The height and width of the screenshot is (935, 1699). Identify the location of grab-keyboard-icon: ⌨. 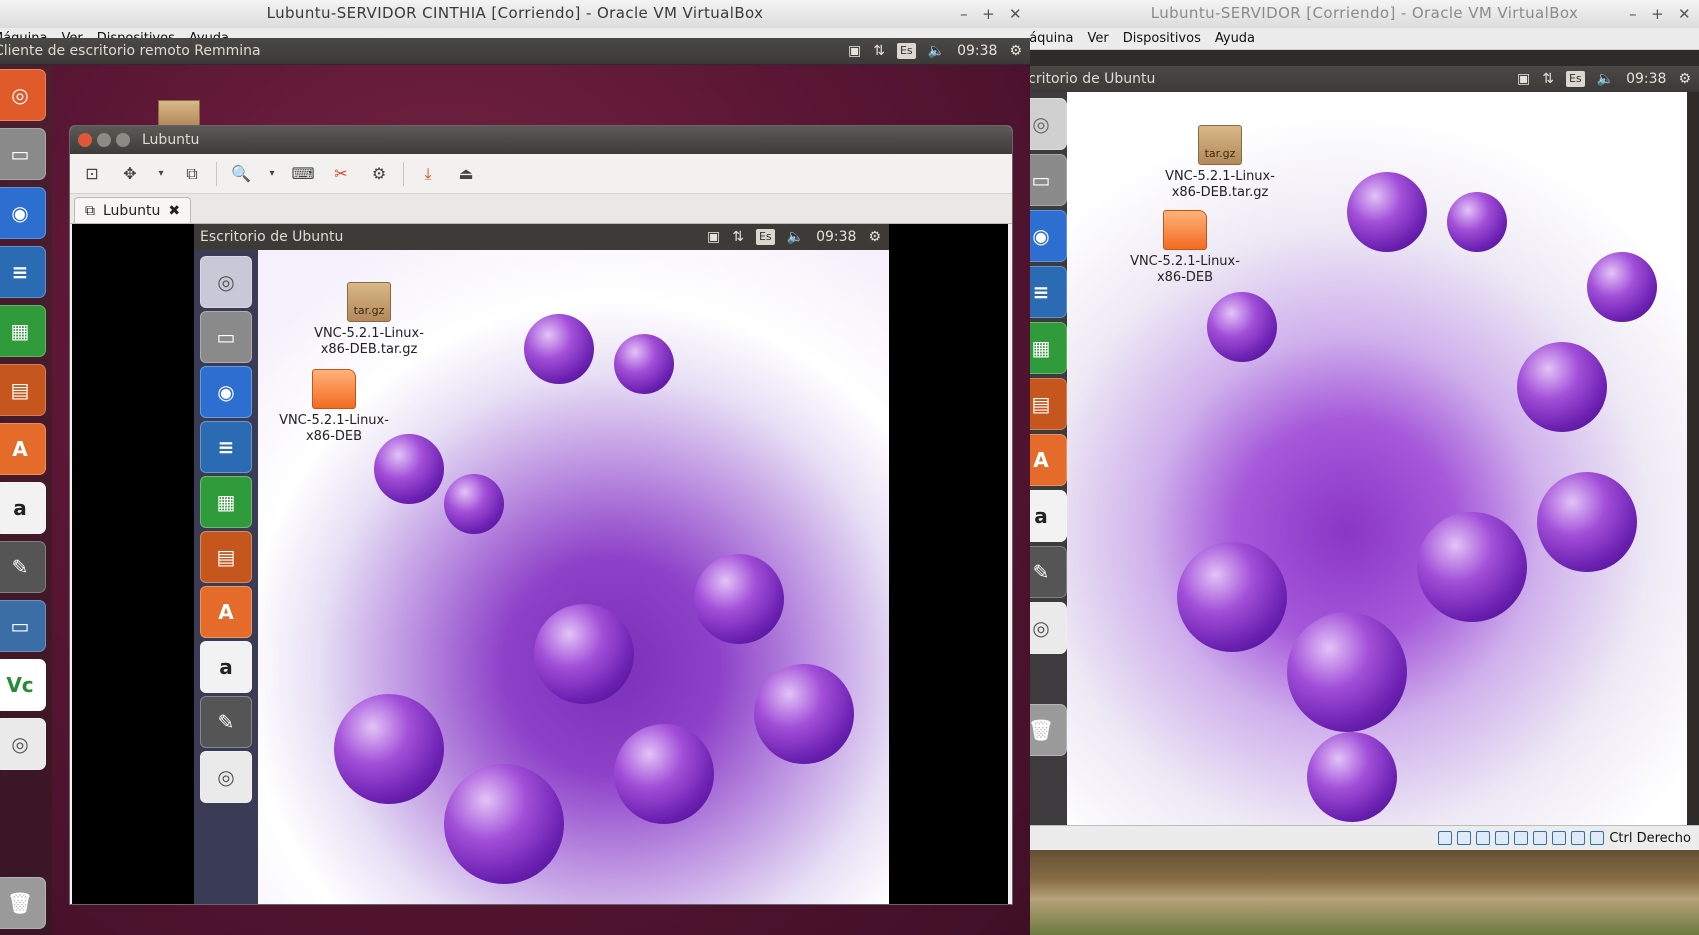
(303, 174).